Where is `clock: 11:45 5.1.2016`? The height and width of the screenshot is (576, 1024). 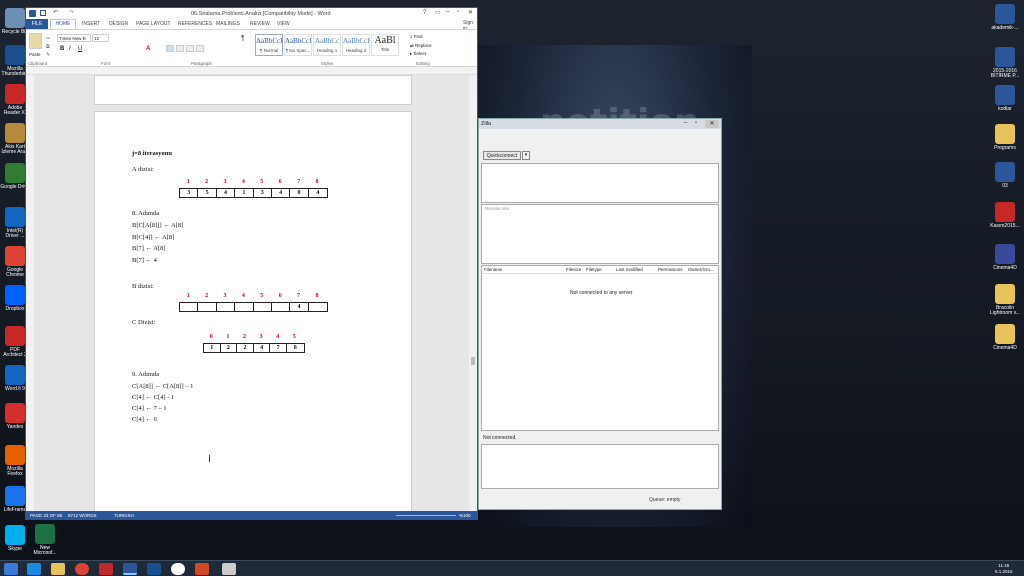
clock: 11:45 5.1.2016 is located at coordinates (1004, 568).